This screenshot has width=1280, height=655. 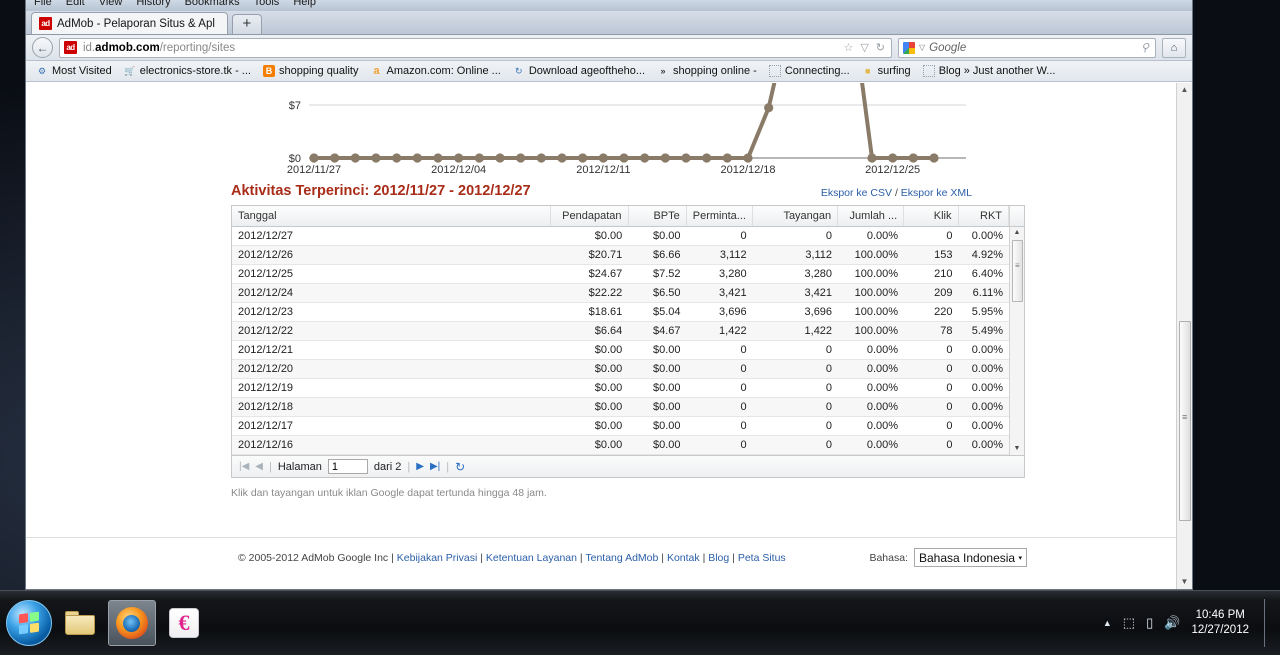 What do you see at coordinates (132, 623) in the screenshot?
I see `taskbar-firefox-button` at bounding box center [132, 623].